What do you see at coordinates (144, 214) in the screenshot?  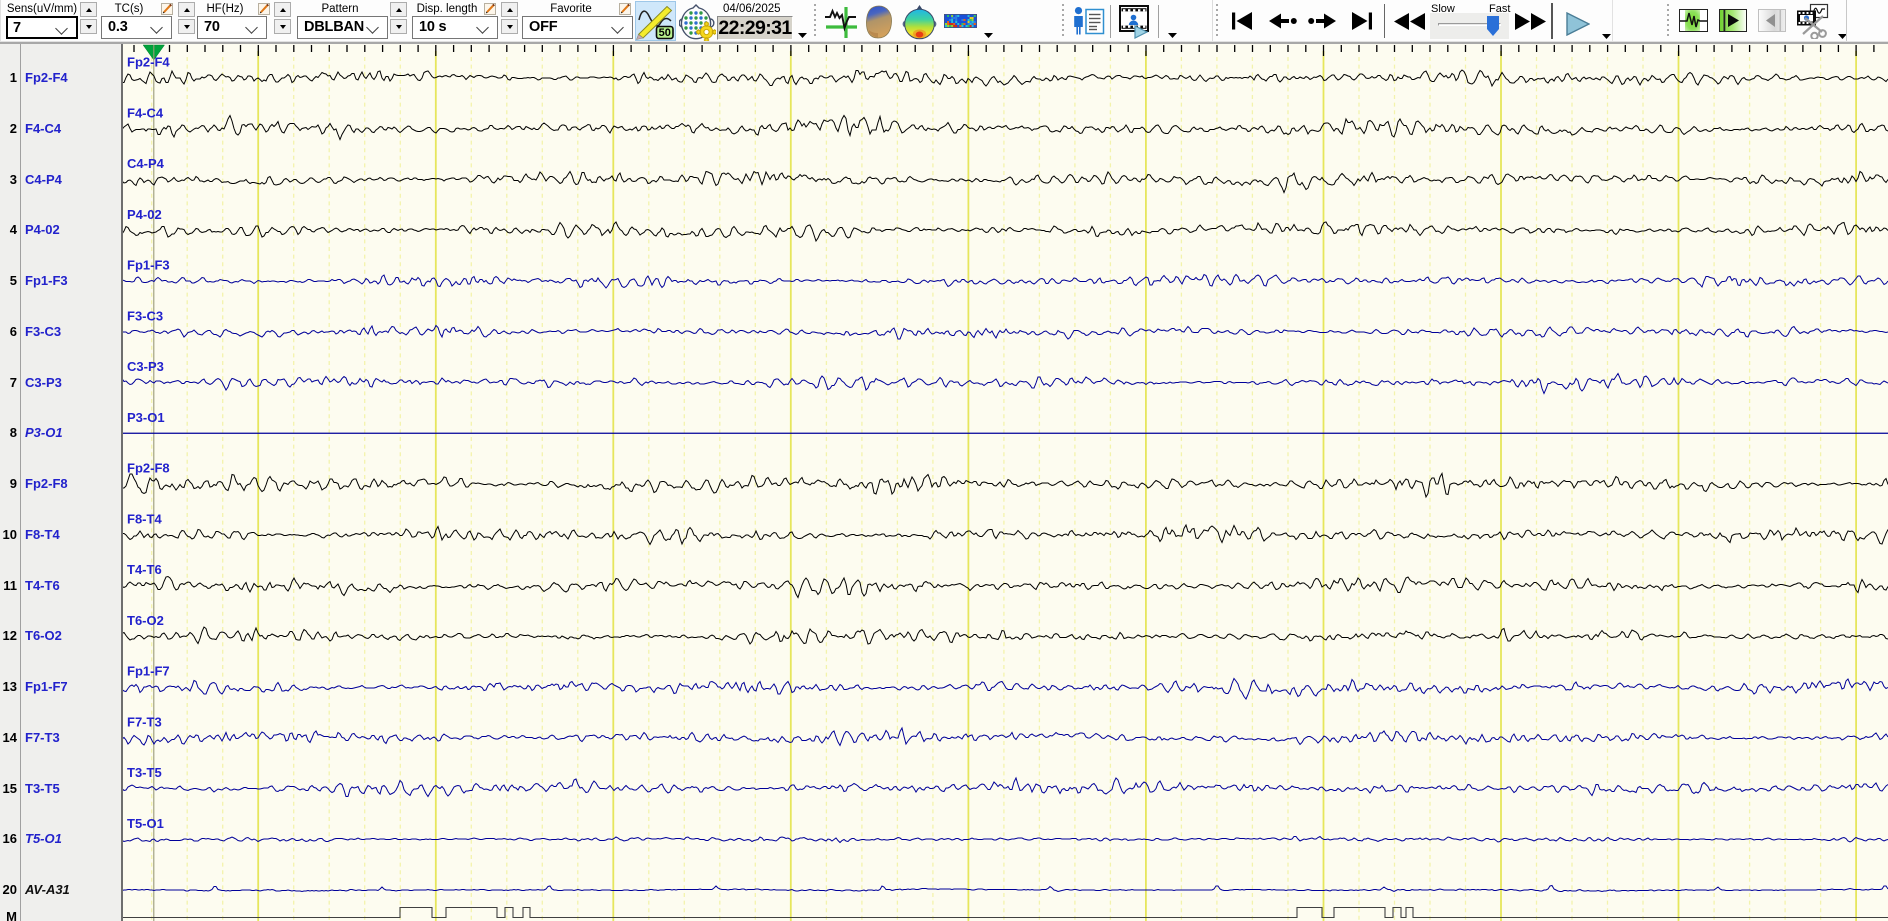 I see `svg-text: P4-02` at bounding box center [144, 214].